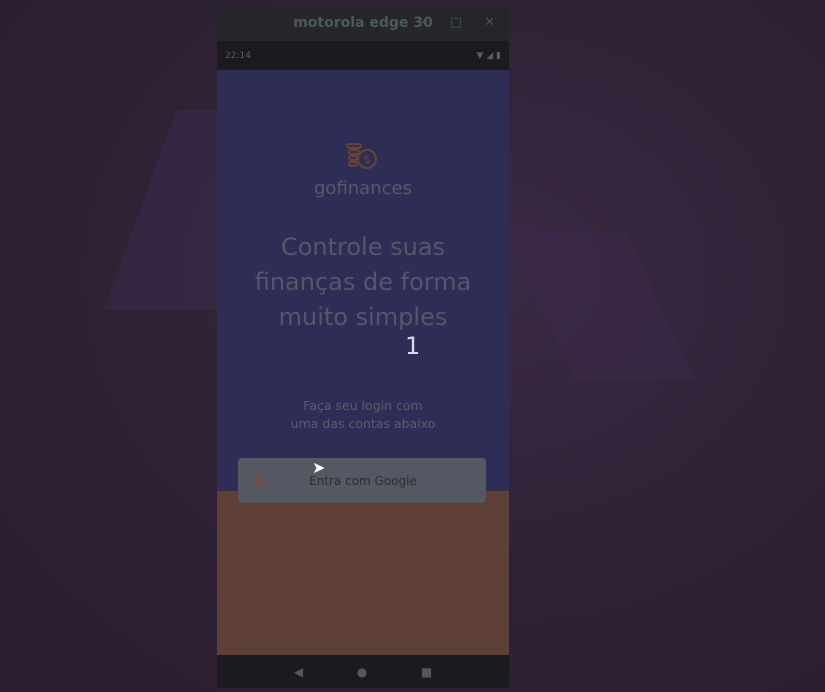 The height and width of the screenshot is (692, 825). I want to click on signal-icon: ◢, so click(490, 55).